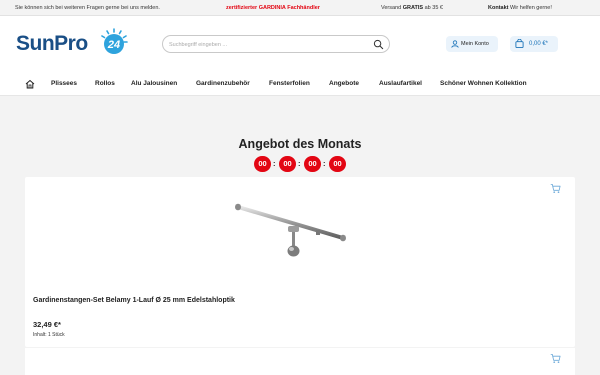 This screenshot has width=600, height=375. I want to click on search-bar, so click(276, 44).